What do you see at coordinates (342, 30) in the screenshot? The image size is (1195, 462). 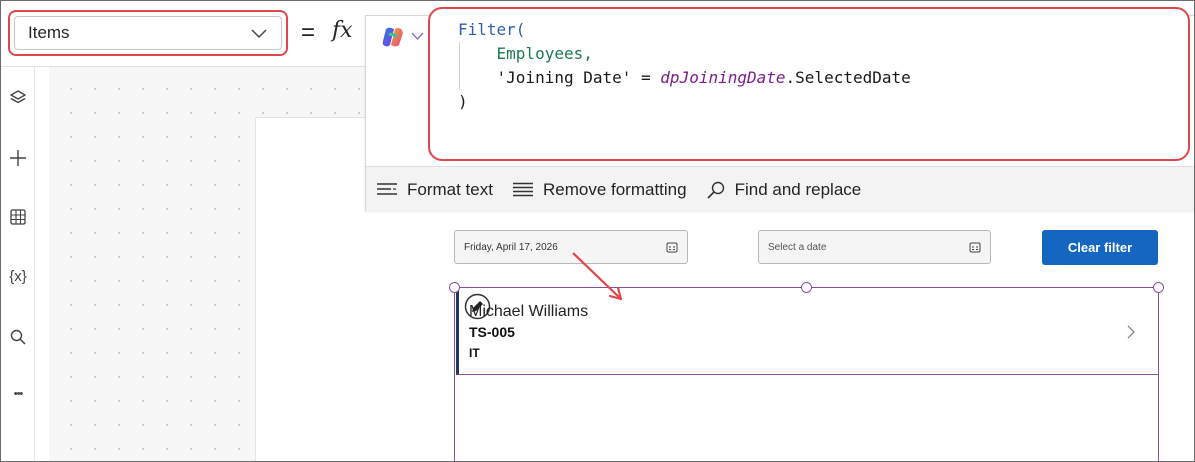 I see `fx-icon: fx` at bounding box center [342, 30].